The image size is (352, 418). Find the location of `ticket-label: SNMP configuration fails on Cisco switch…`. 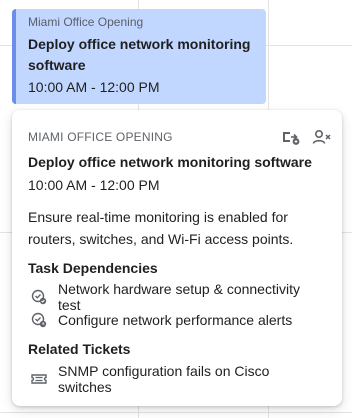

ticket-label: SNMP configuration fails on Cisco switch… is located at coordinates (164, 378).